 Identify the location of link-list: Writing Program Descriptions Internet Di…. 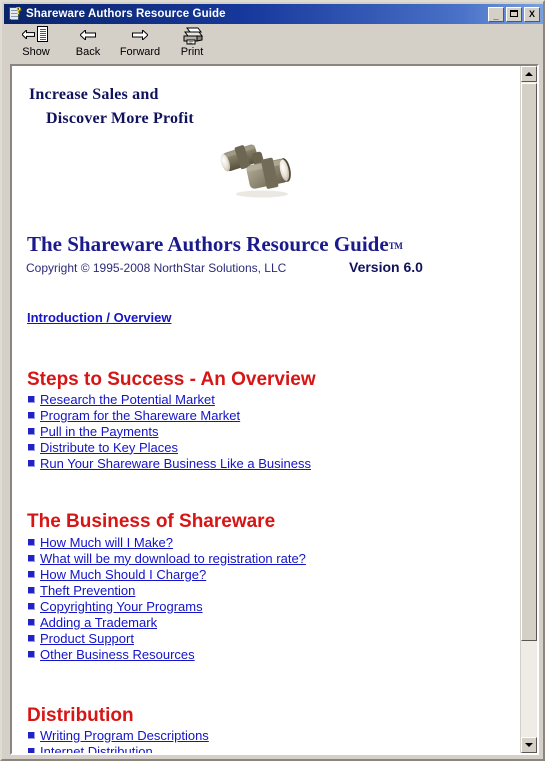
(110, 740).